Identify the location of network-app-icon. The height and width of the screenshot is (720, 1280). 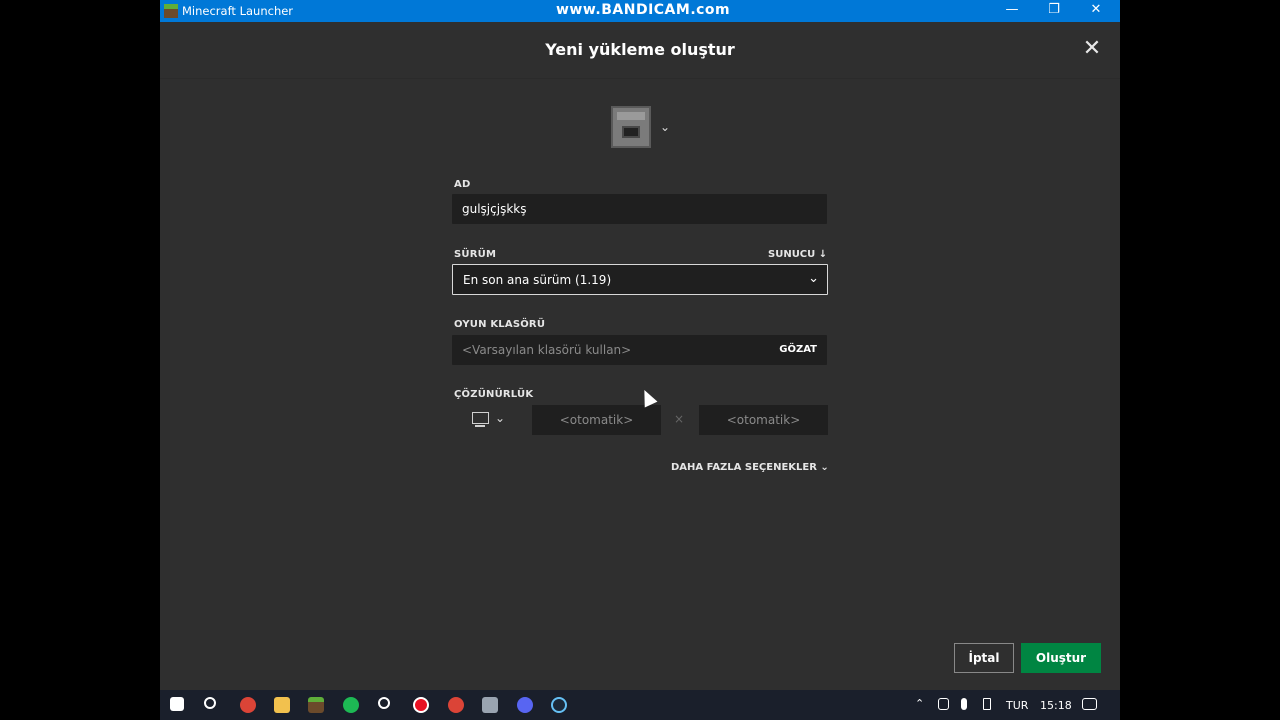
(490, 705).